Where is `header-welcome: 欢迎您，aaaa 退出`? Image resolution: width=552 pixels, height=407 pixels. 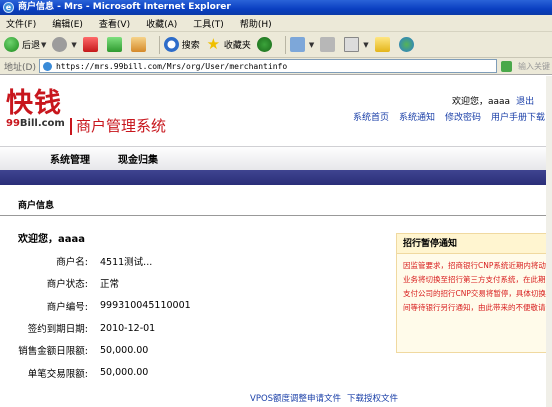
header-welcome: 欢迎您，aaaa 退出 is located at coordinates (493, 100).